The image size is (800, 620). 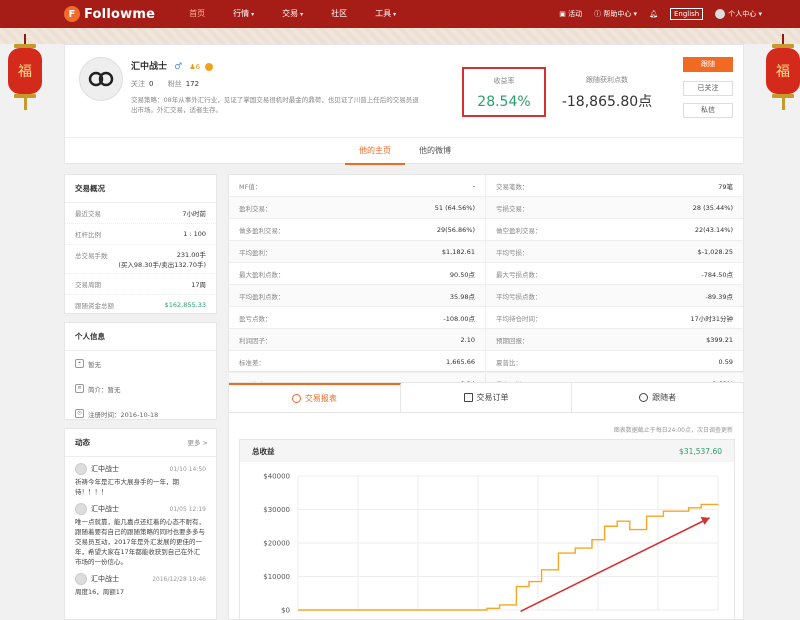 What do you see at coordinates (570, 14) in the screenshot?
I see `activity-link: ▣ 活动` at bounding box center [570, 14].